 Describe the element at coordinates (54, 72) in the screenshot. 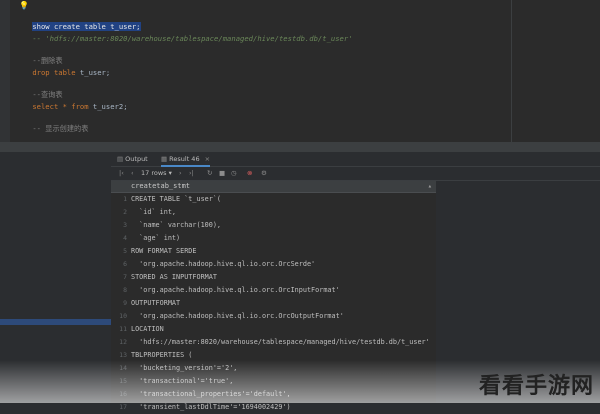

I see `drop-keyword: drop table` at that location.